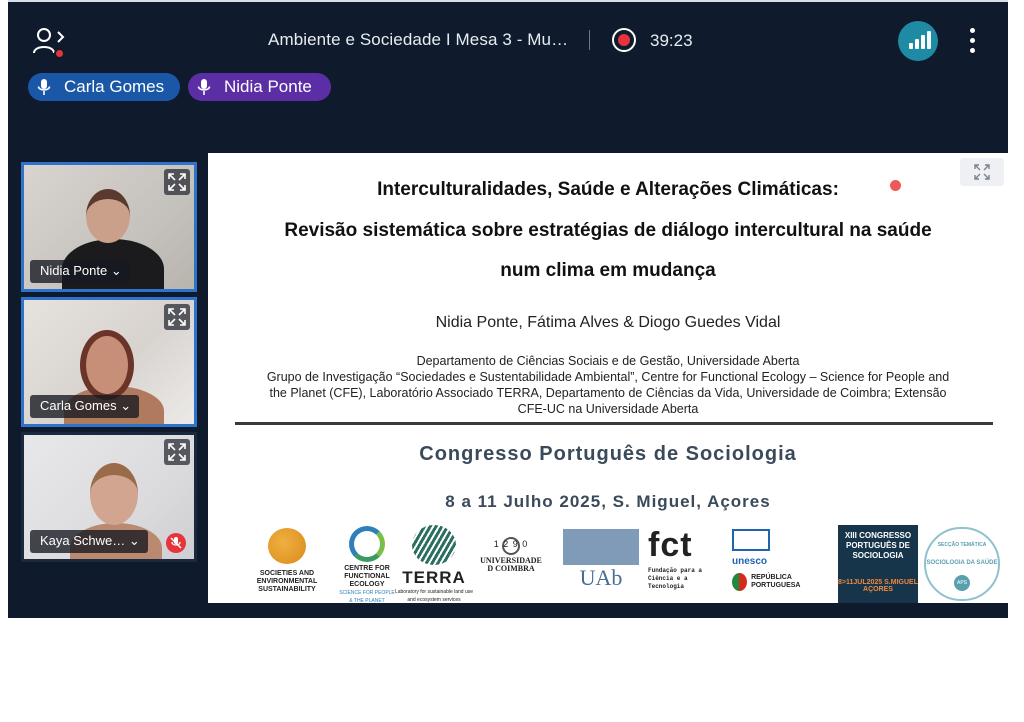 The image size is (1024, 722). What do you see at coordinates (750, 561) in the screenshot?
I see `unesco-label: unesco` at bounding box center [750, 561].